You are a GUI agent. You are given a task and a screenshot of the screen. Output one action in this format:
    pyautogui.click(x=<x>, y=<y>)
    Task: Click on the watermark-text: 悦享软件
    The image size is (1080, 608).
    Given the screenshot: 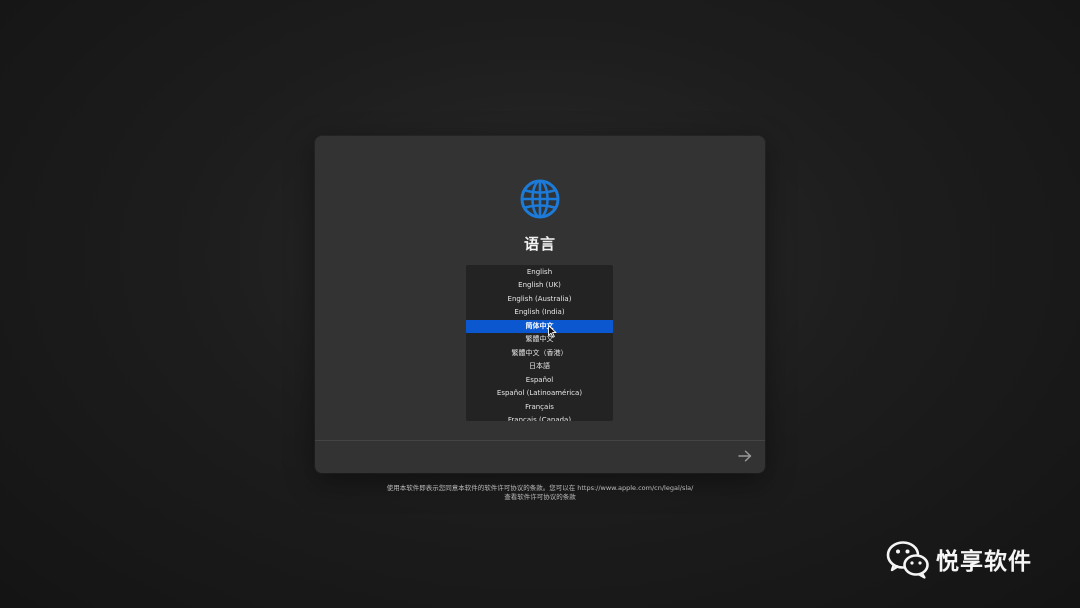 What is the action you would take?
    pyautogui.click(x=984, y=562)
    